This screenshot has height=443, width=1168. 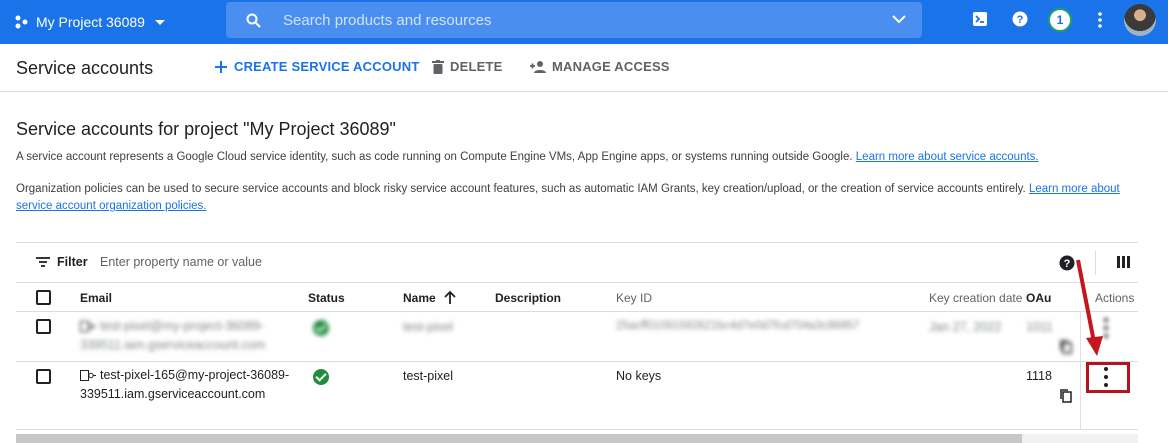 What do you see at coordinates (1123, 262) in the screenshot?
I see `column-display-icon` at bounding box center [1123, 262].